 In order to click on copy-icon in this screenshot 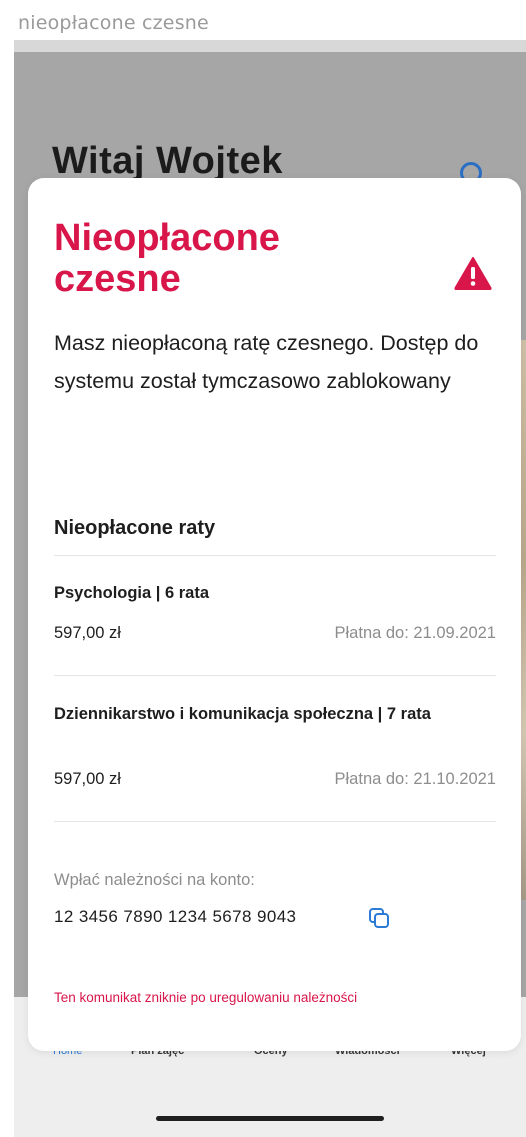, I will do `click(379, 918)`.